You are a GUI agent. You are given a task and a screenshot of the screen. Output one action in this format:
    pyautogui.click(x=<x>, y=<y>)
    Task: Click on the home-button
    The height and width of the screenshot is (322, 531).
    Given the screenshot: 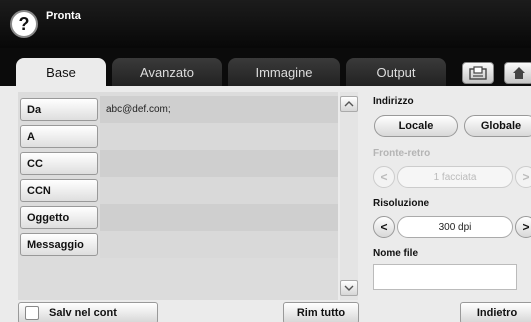 What is the action you would take?
    pyautogui.click(x=517, y=73)
    